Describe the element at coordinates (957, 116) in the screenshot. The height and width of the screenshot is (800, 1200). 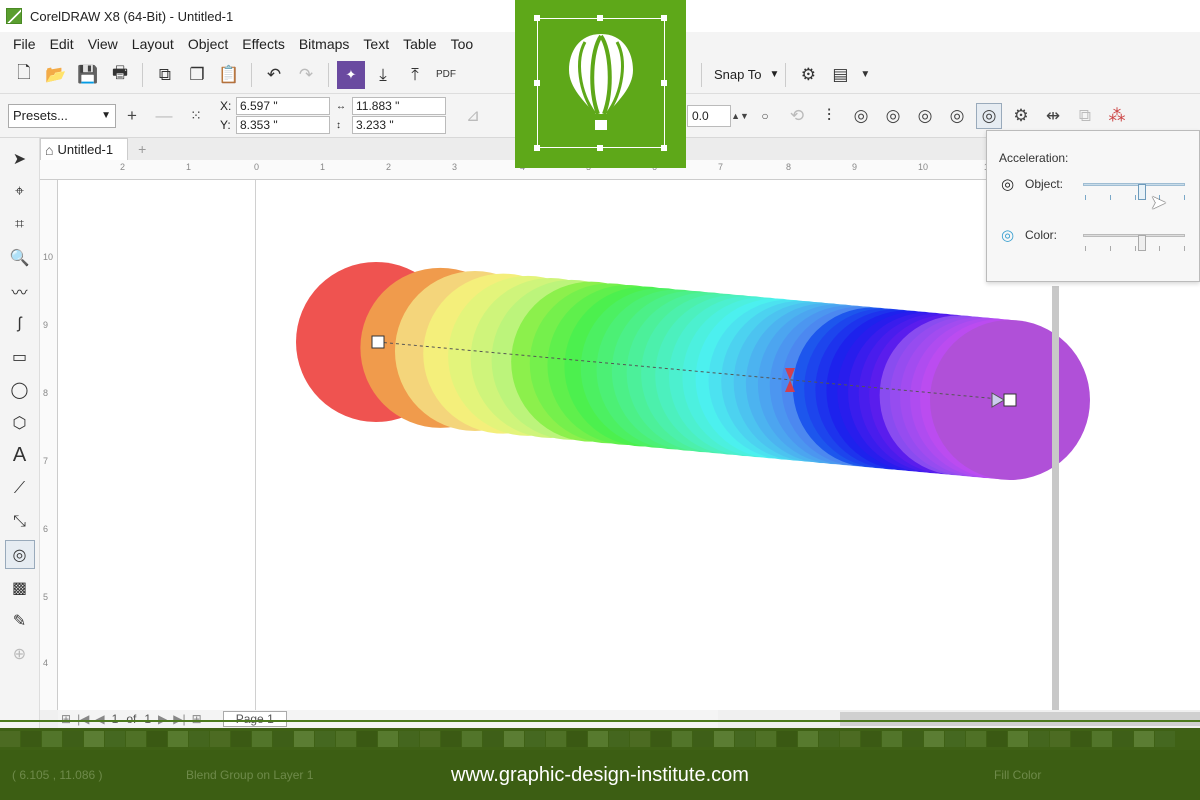
I see `object-color-accel-icon: ◎` at that location.